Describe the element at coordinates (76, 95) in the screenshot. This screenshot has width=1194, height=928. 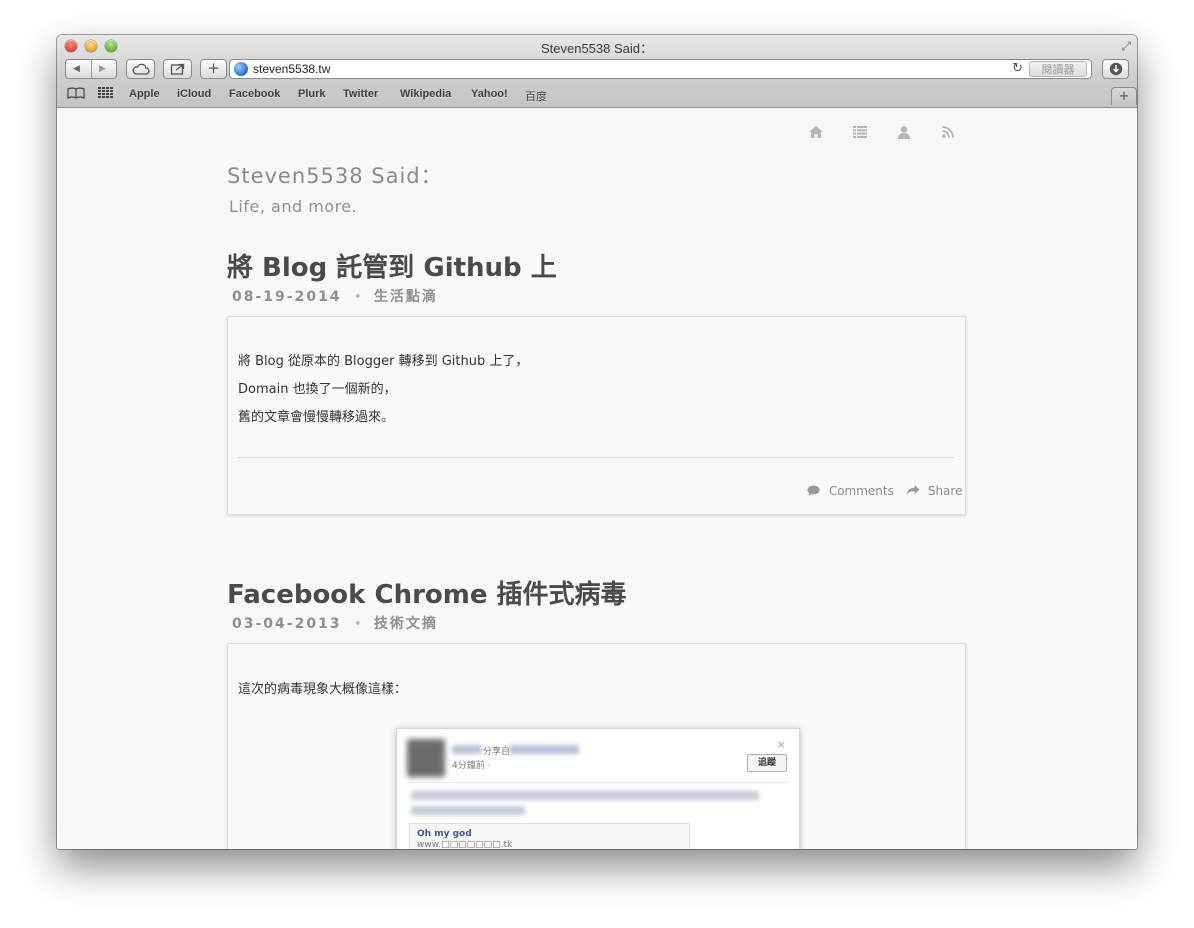
I see `book-icon` at that location.